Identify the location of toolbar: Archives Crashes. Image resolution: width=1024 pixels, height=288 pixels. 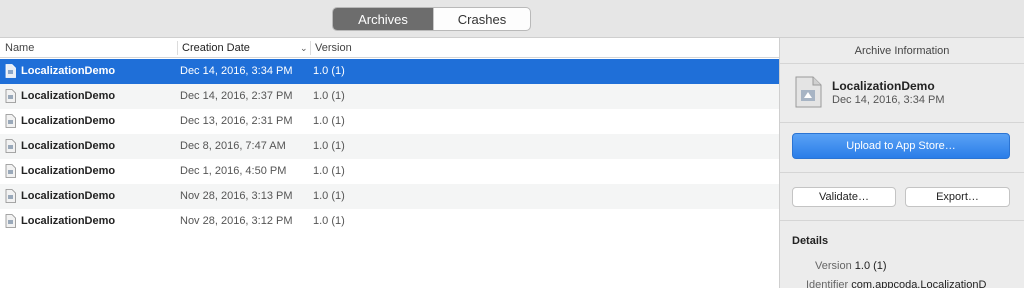
(512, 19).